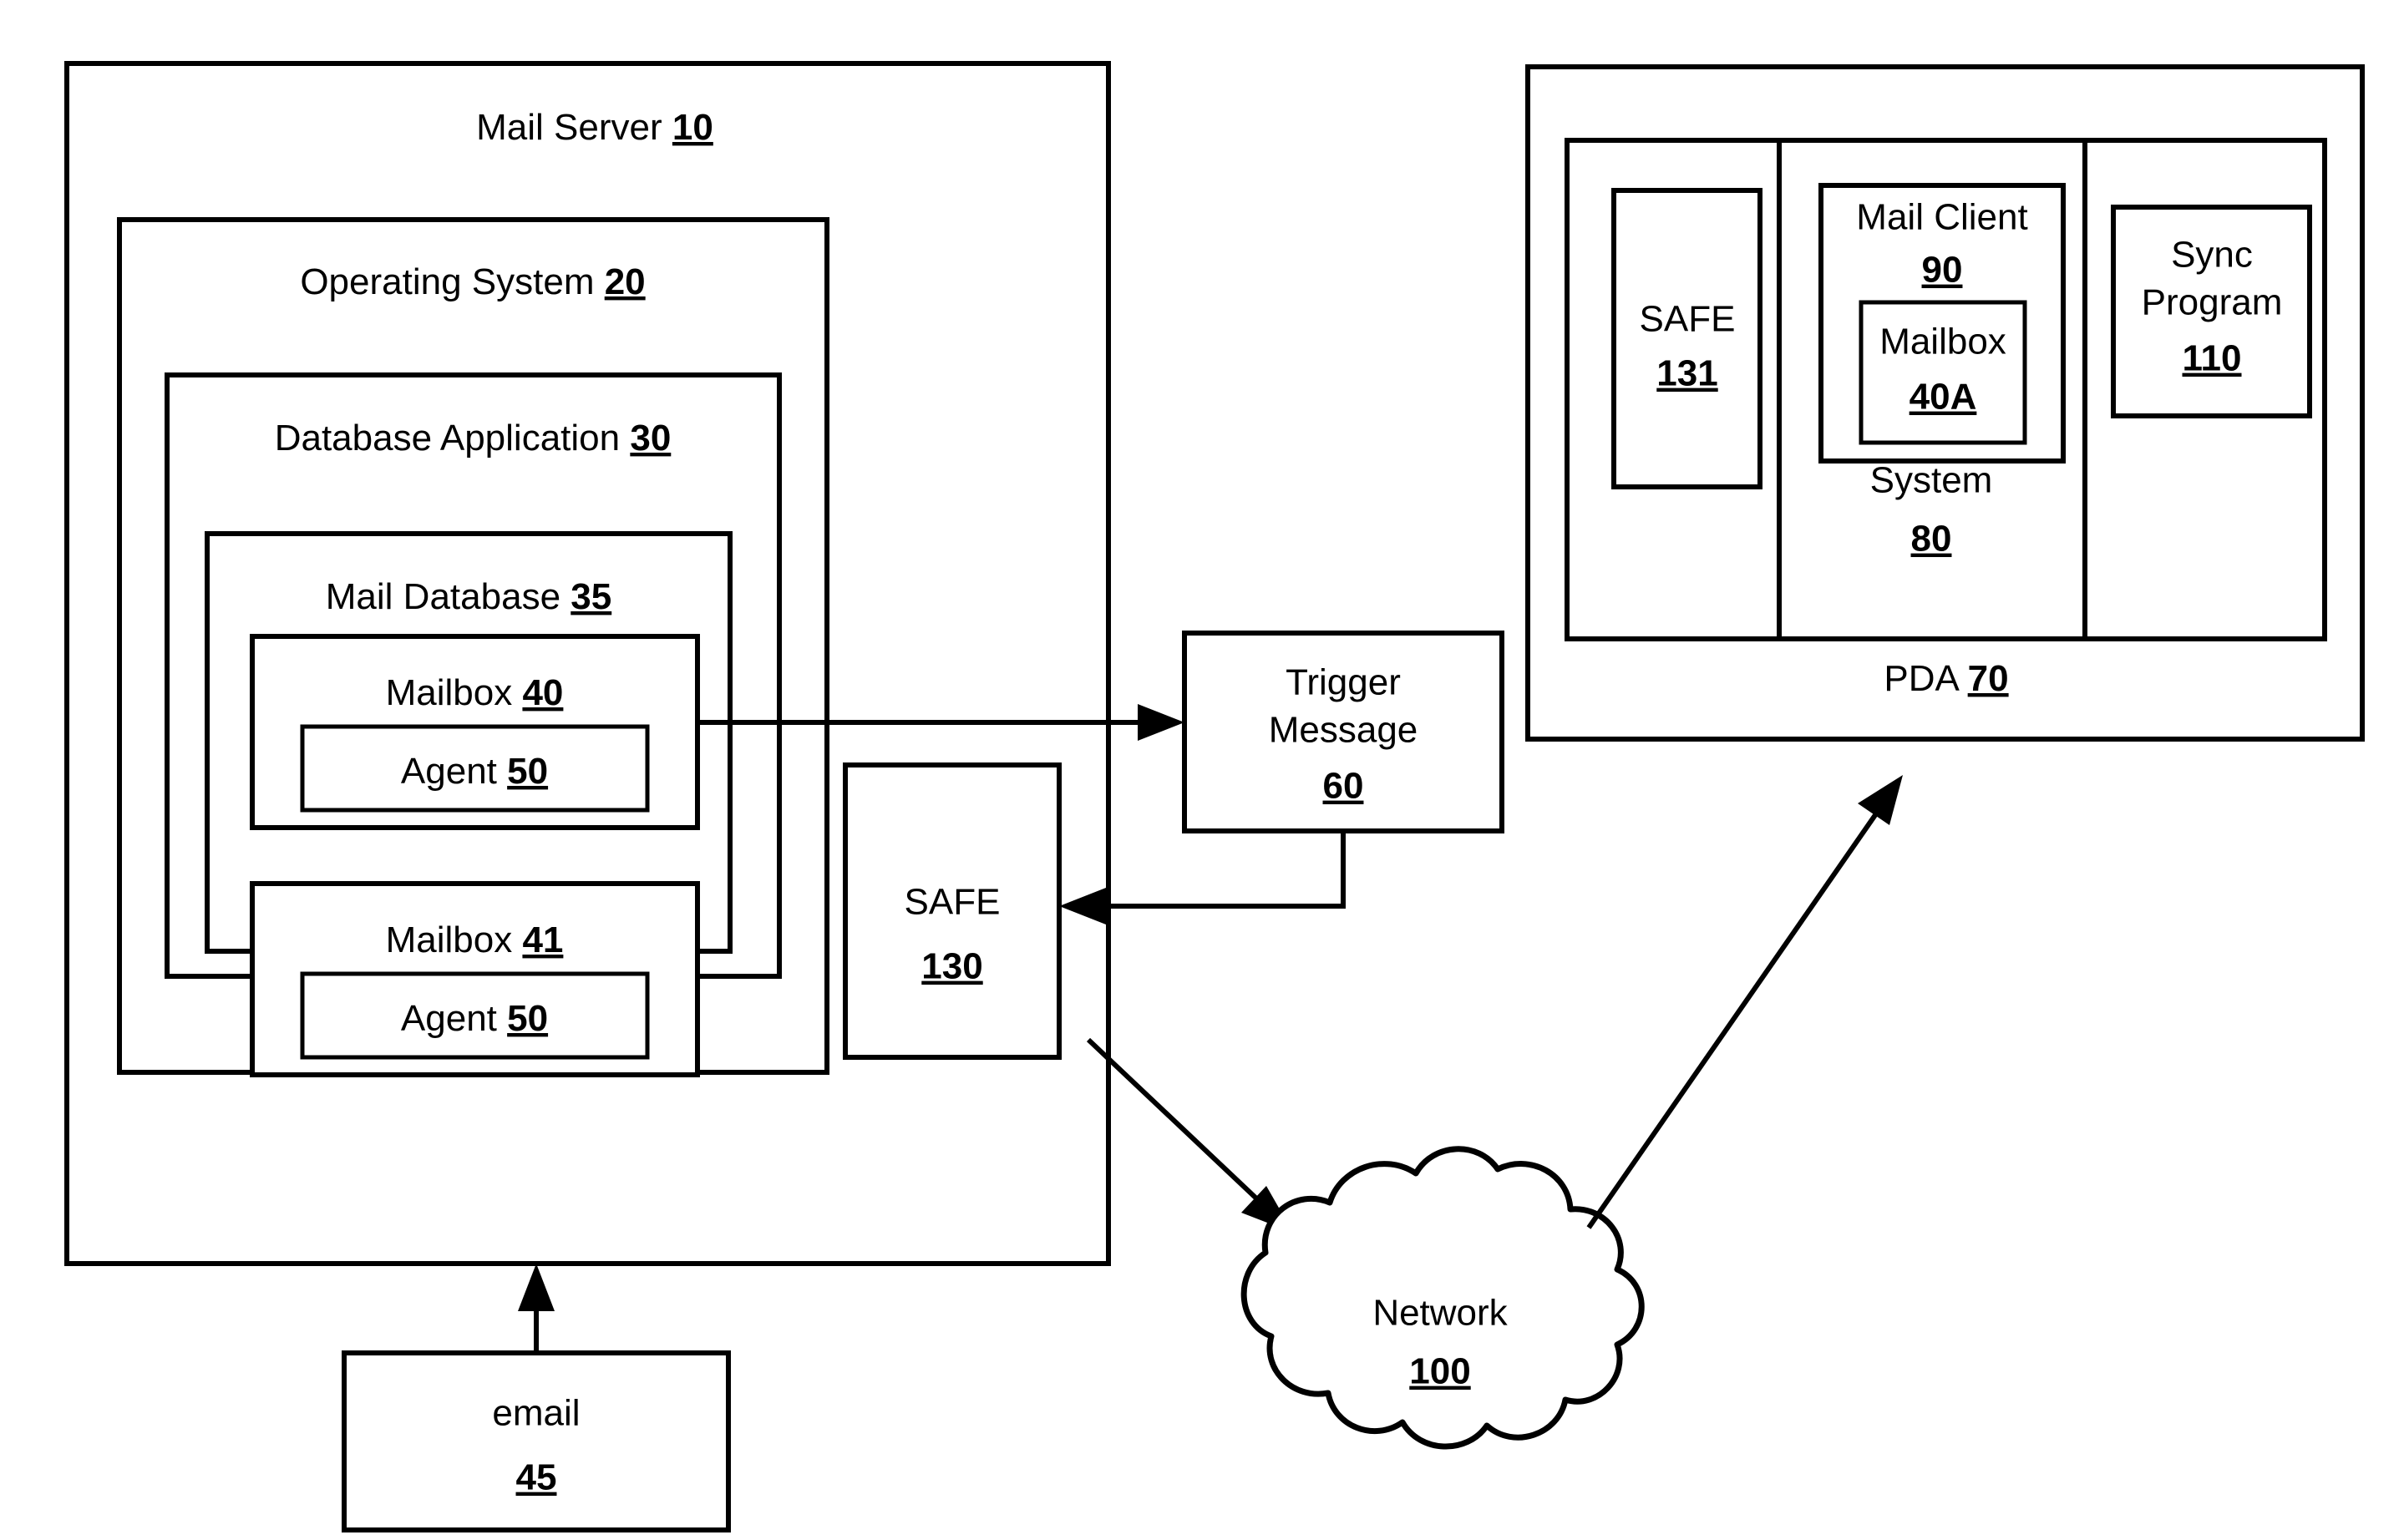 This screenshot has width=2399, height=1540. I want to click on pda-os-80-line2: System, so click(1931, 480).